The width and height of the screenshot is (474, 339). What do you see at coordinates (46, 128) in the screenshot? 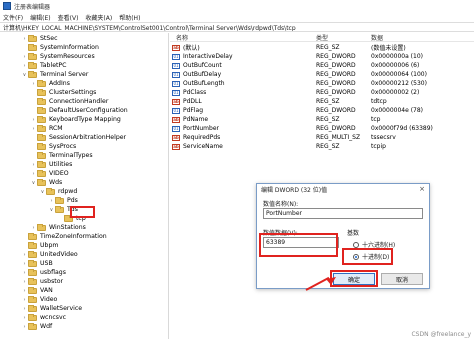
I see `tree-item: › RCM` at bounding box center [46, 128].